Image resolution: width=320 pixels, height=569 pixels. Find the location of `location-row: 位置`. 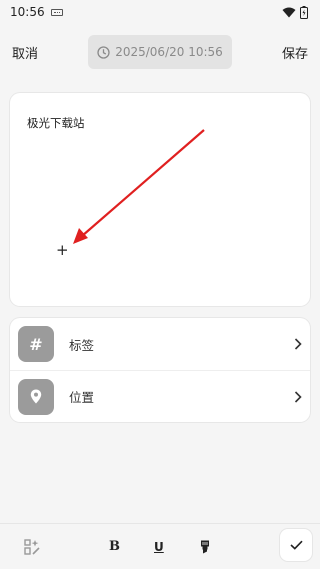

location-row: 位置 is located at coordinates (160, 396).